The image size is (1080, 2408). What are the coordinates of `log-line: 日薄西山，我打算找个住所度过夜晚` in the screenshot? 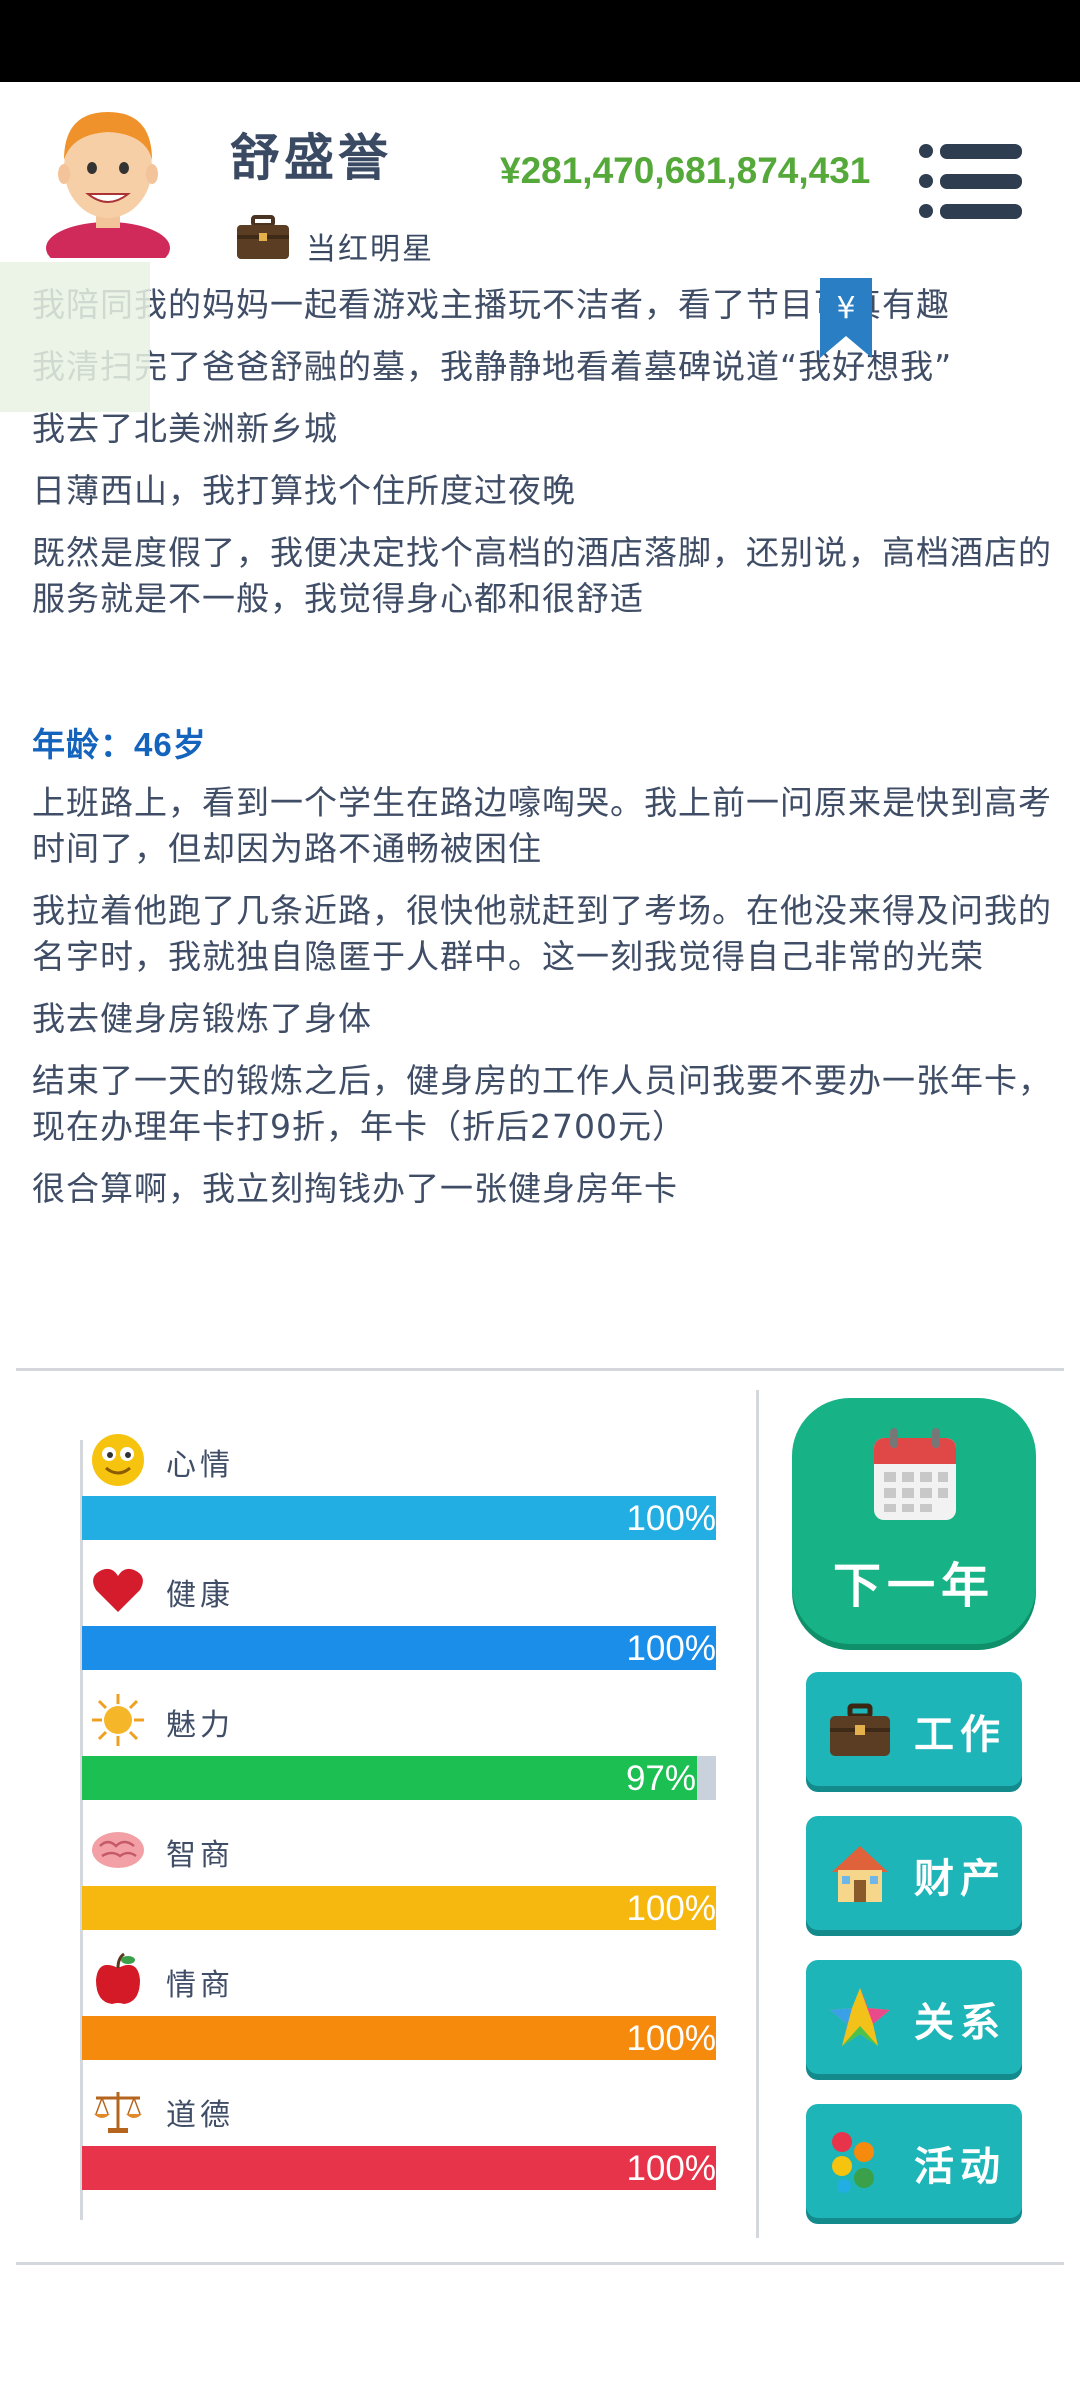 It's located at (304, 490).